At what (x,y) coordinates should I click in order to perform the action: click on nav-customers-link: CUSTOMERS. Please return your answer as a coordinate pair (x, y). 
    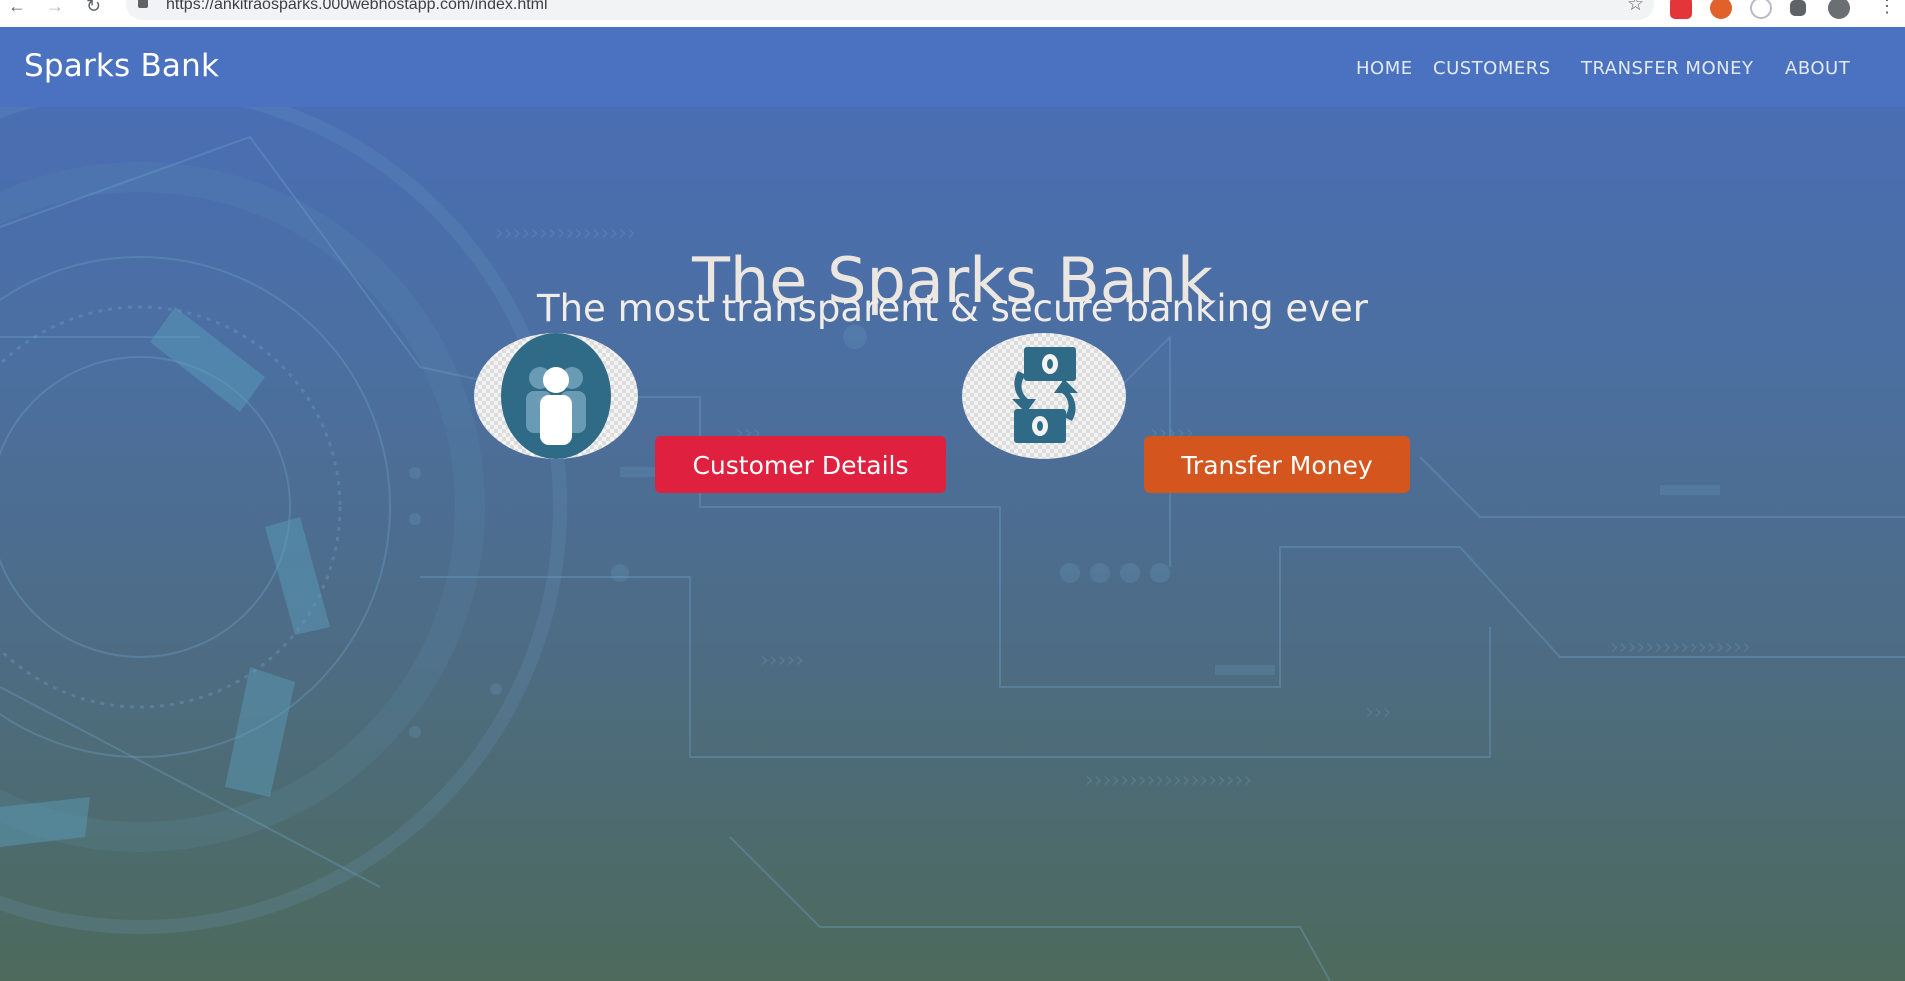
    Looking at the image, I should click on (1492, 68).